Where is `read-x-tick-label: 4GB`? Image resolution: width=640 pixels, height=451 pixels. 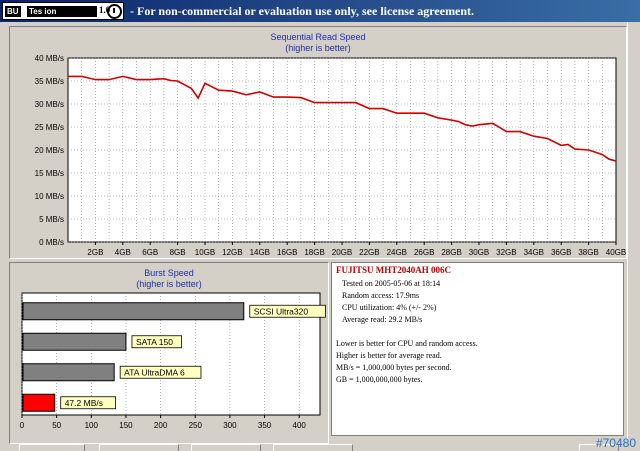 read-x-tick-label: 4GB is located at coordinates (123, 252).